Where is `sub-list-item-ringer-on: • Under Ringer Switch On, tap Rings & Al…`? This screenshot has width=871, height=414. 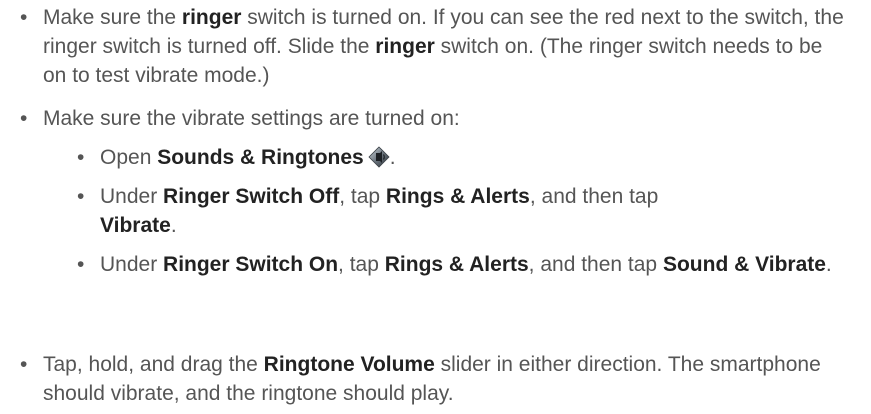 sub-list-item-ringer-on: • Under Ringer Switch On, tap Rings & Al… is located at coordinates (464, 264).